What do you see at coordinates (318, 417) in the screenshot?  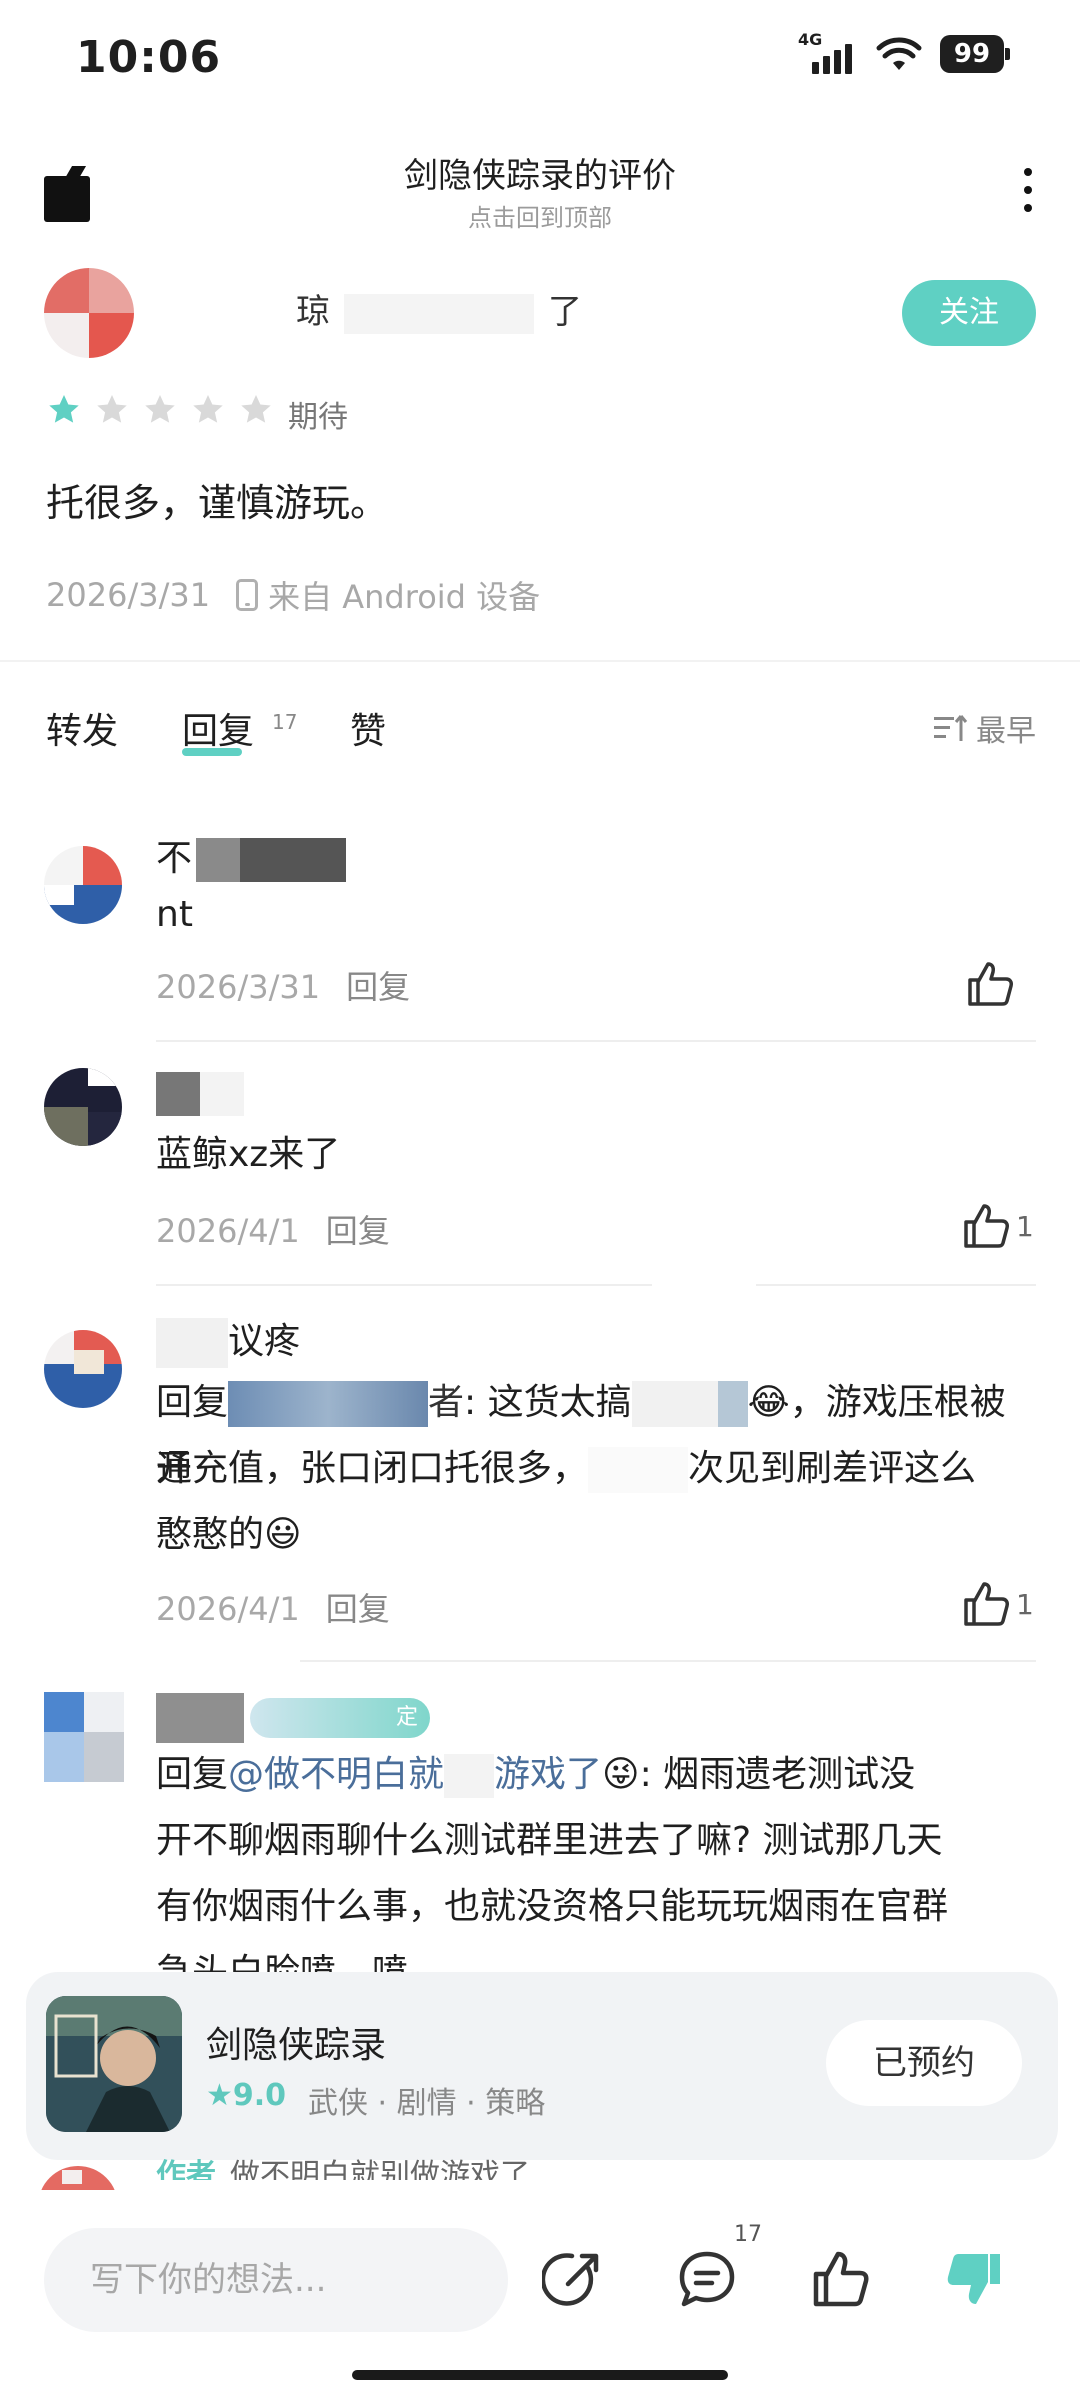 I see `rating-label: 期待` at bounding box center [318, 417].